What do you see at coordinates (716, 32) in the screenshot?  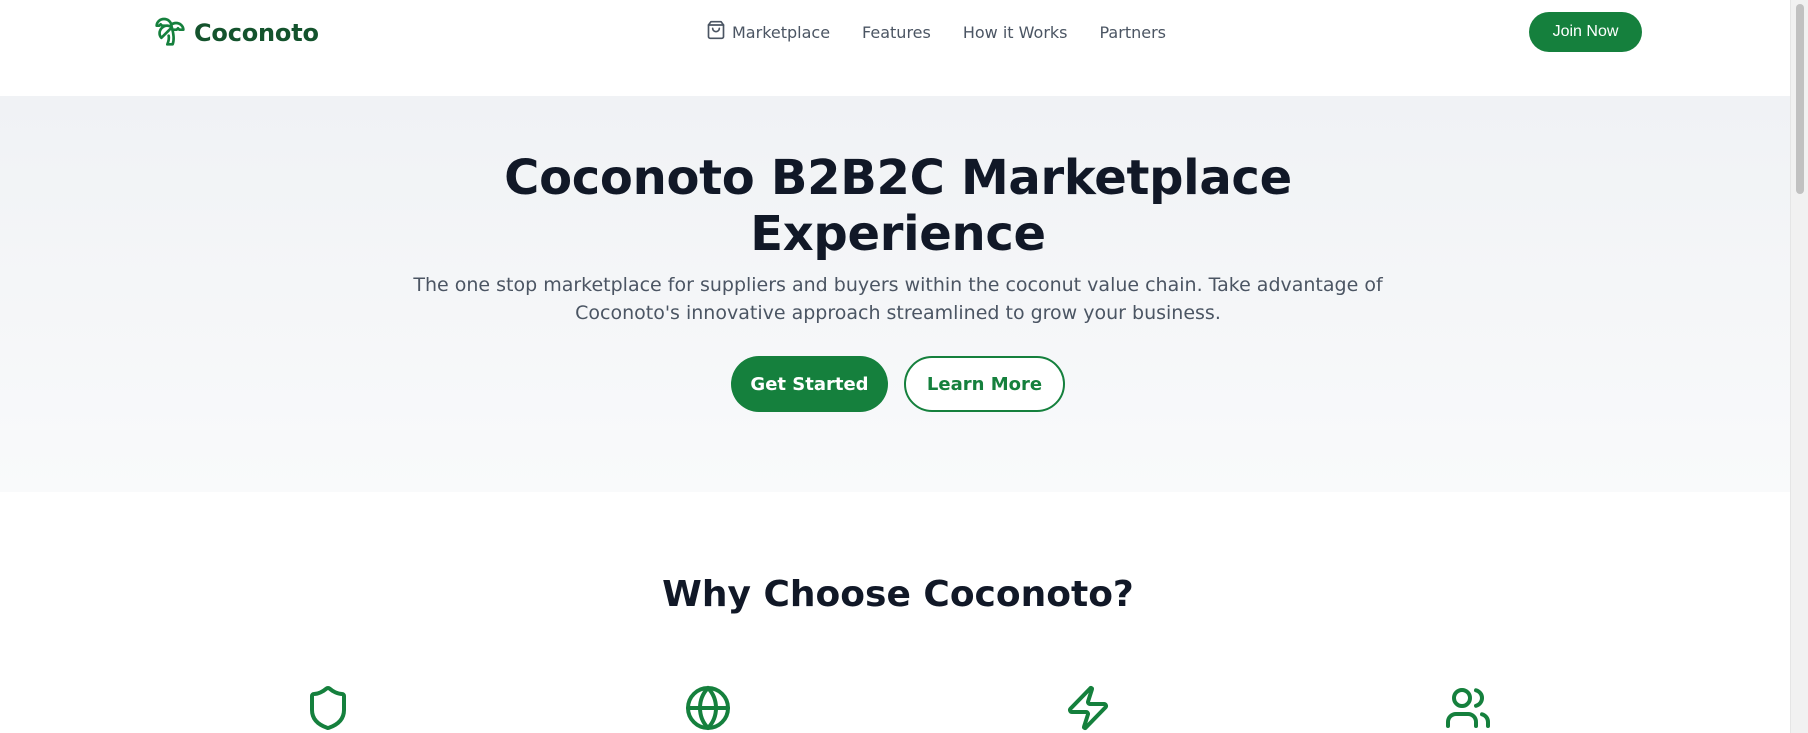 I see `shopping-bag-icon` at bounding box center [716, 32].